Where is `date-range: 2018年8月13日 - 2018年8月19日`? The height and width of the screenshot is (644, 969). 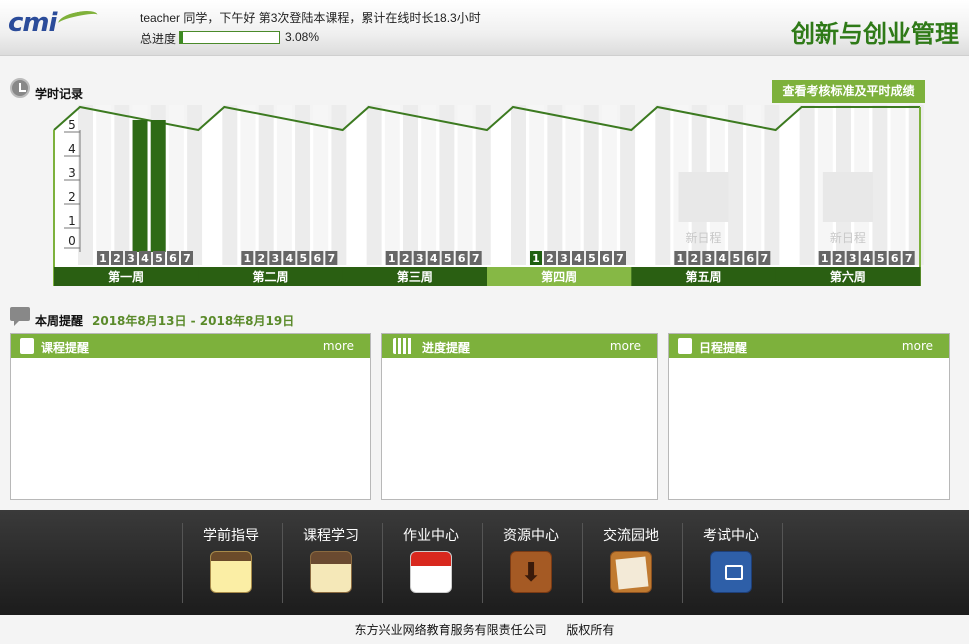
date-range: 2018年8月13日 - 2018年8月19日 is located at coordinates (193, 321).